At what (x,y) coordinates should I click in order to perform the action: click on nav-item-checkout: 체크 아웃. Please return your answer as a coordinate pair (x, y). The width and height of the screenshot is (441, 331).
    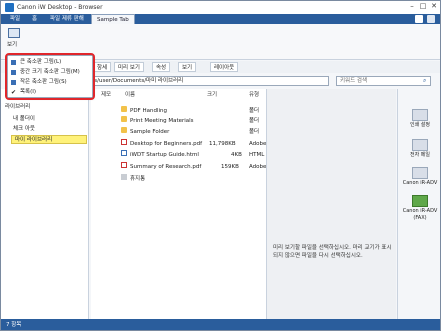
    Looking at the image, I should click on (24, 129).